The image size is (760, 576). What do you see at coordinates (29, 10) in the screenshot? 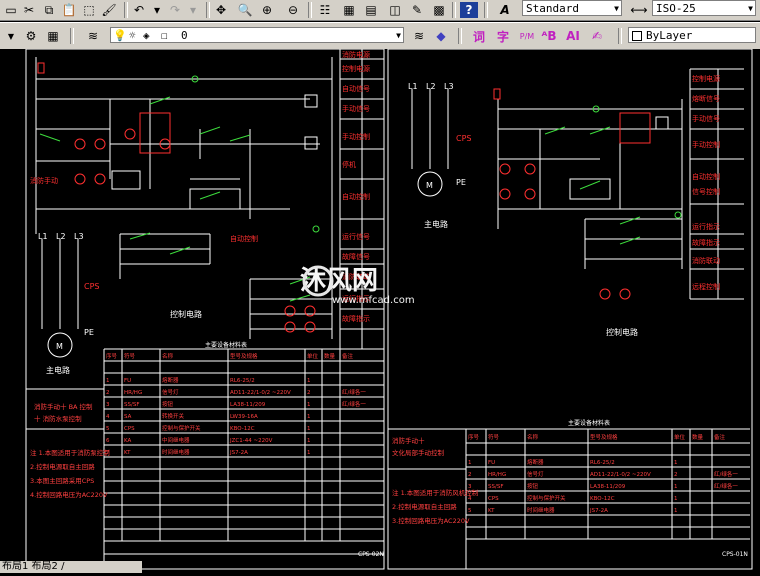
I see `cut-icon: ✂` at bounding box center [29, 10].